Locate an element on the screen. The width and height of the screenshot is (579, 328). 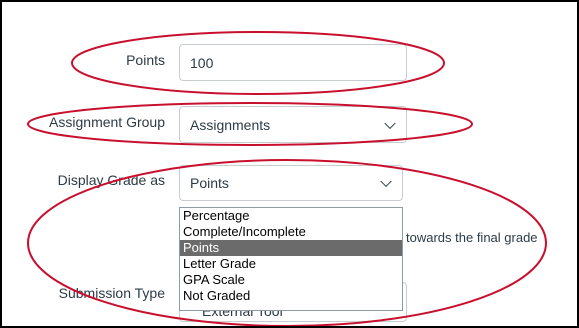
points-label: Points is located at coordinates (145, 60).